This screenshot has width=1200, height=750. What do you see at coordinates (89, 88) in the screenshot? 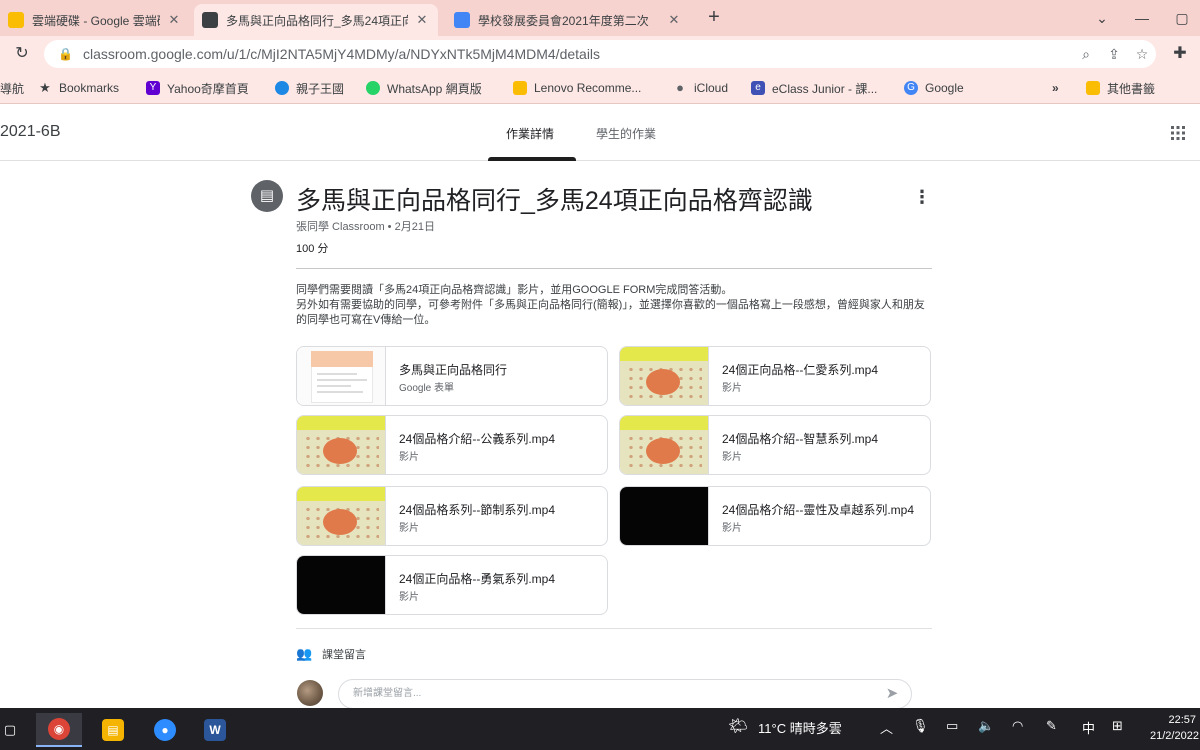
I see `bookmark-label: Bookmarks` at bounding box center [89, 88].